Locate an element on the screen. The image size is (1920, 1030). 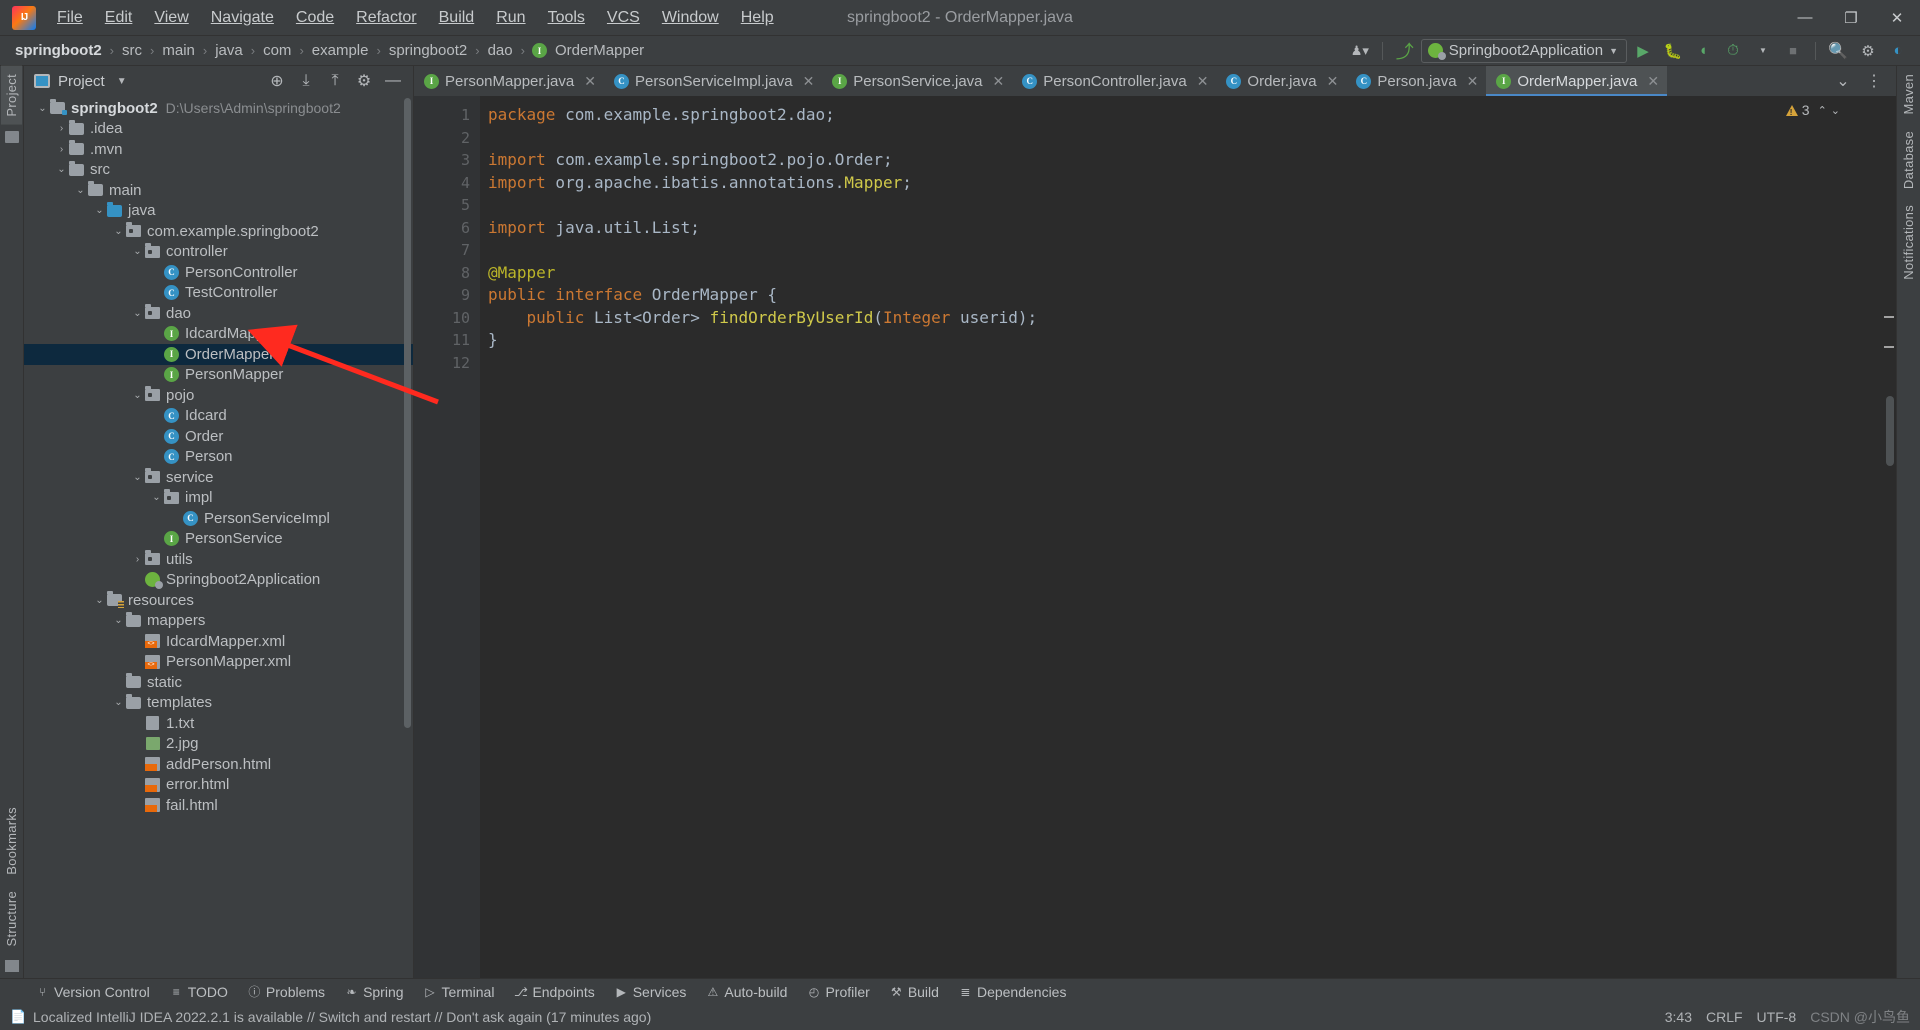
editor-tab: C PersonServiceImpl.java ✕ is located at coordinates (713, 81).